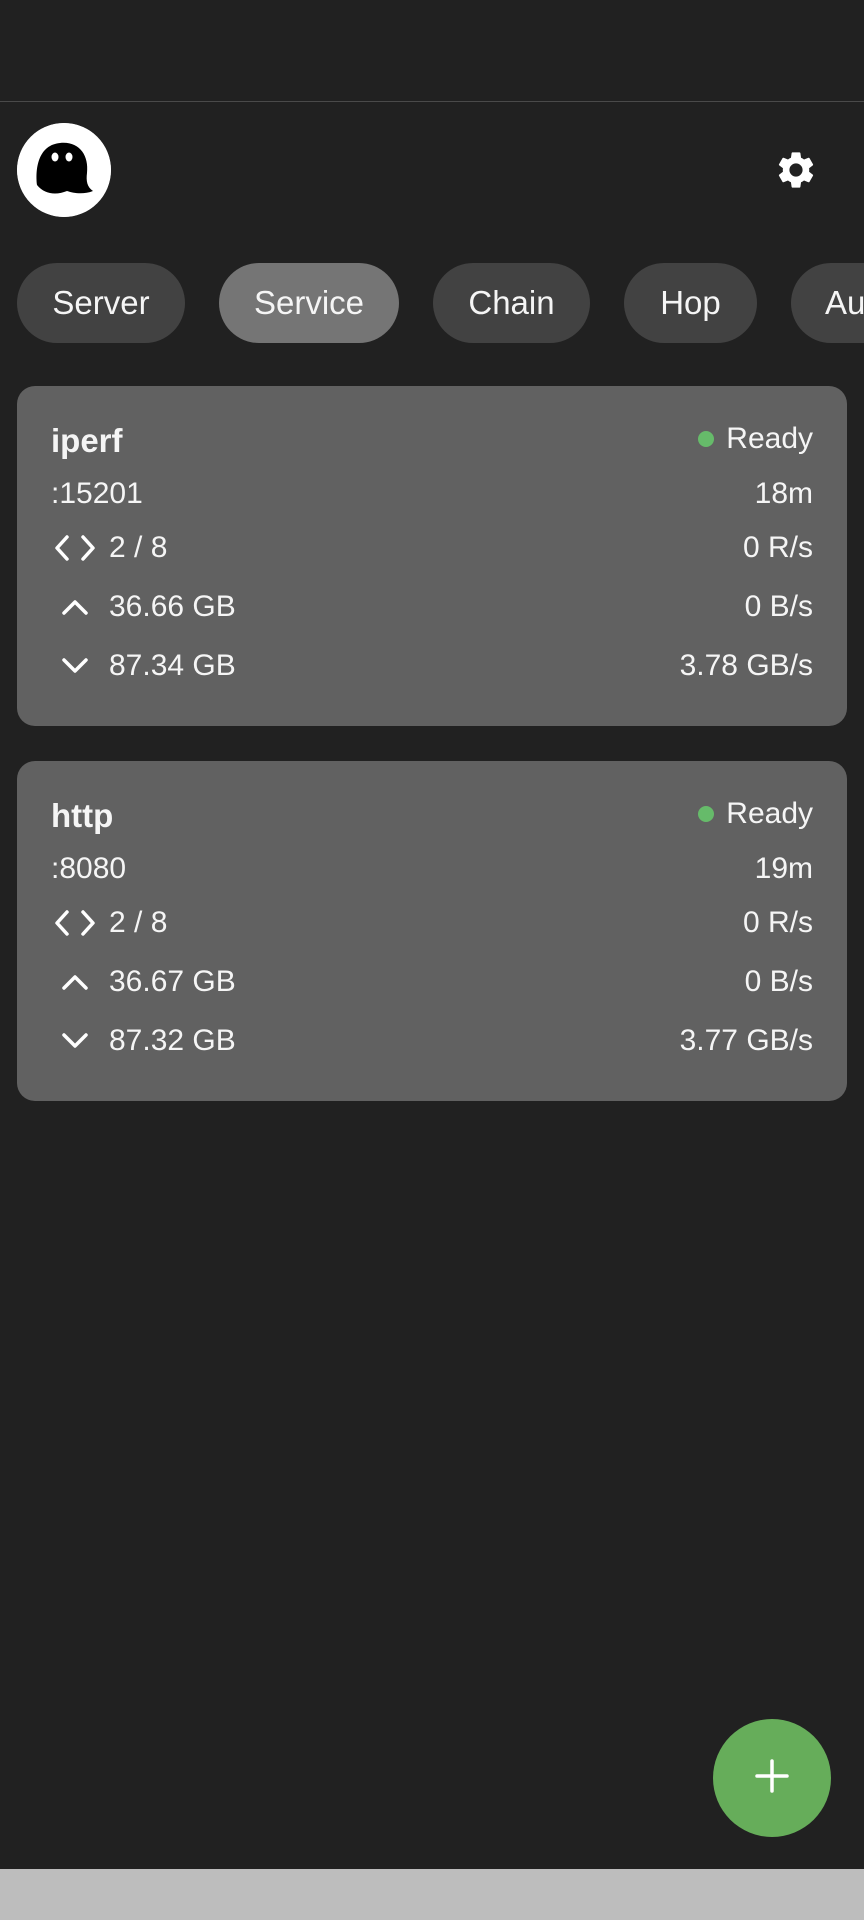  I want to click on download-total: 87.32 GB, so click(172, 1040).